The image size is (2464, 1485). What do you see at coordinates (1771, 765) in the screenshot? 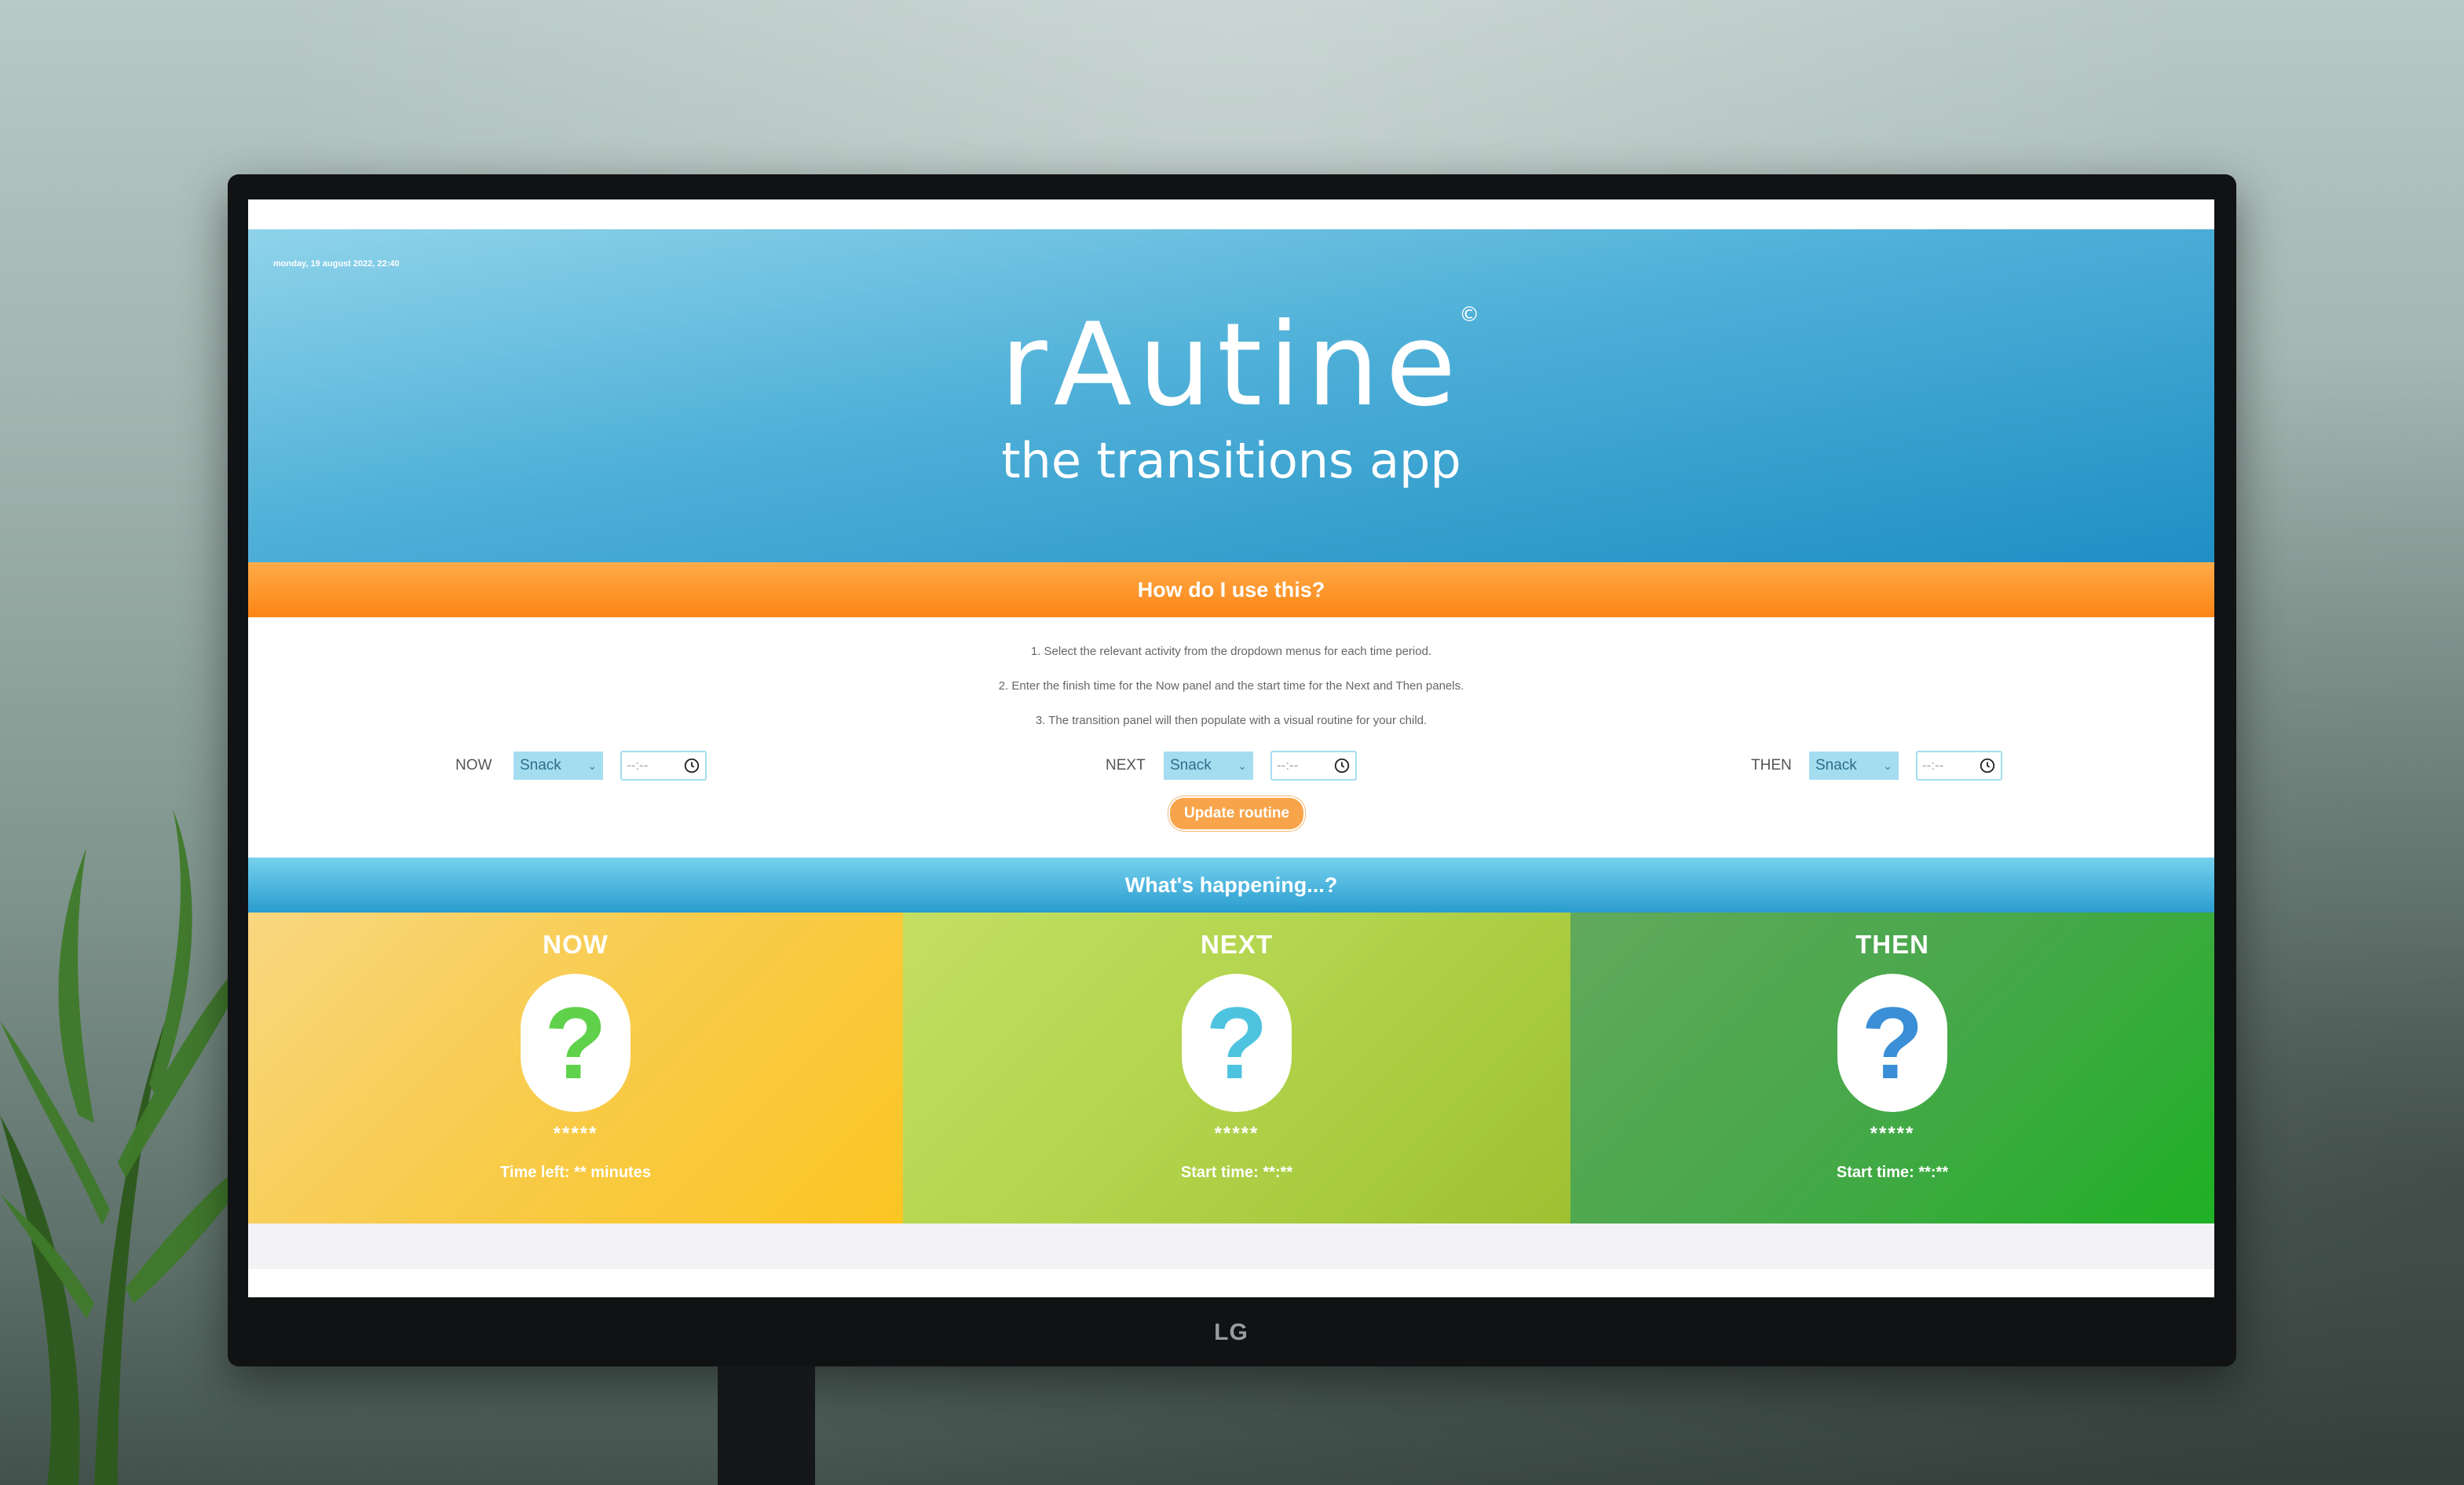
I see `then-control-label: THEN` at bounding box center [1771, 765].